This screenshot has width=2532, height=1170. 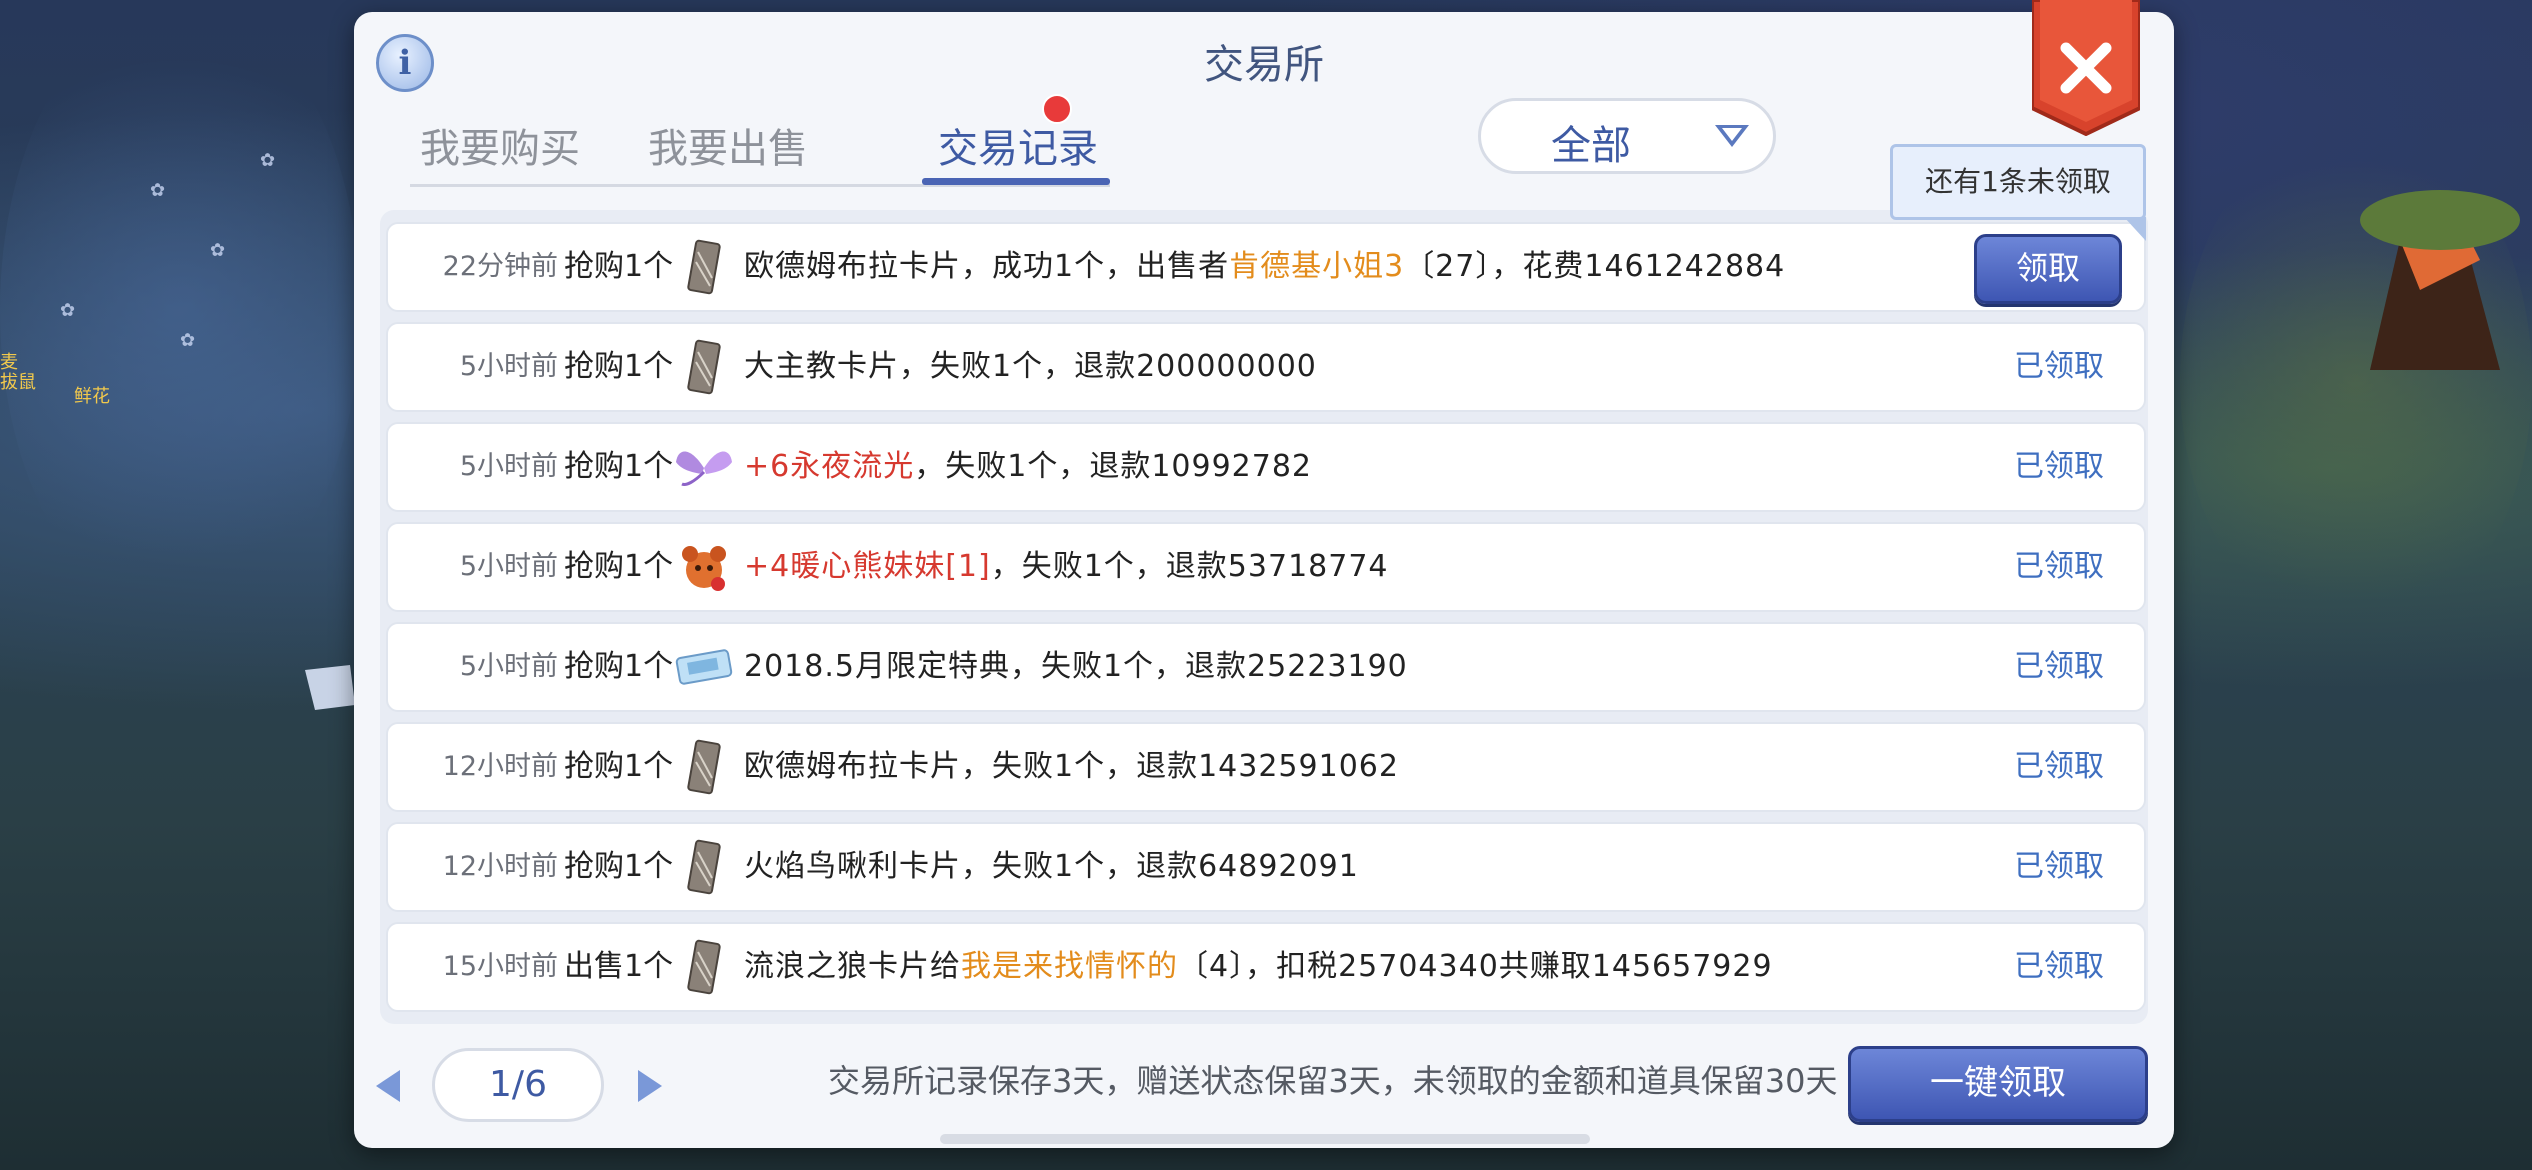 I want to click on description-text: 欧德姆布拉卡片，失败1个，退款1432591062, so click(x=1071, y=766).